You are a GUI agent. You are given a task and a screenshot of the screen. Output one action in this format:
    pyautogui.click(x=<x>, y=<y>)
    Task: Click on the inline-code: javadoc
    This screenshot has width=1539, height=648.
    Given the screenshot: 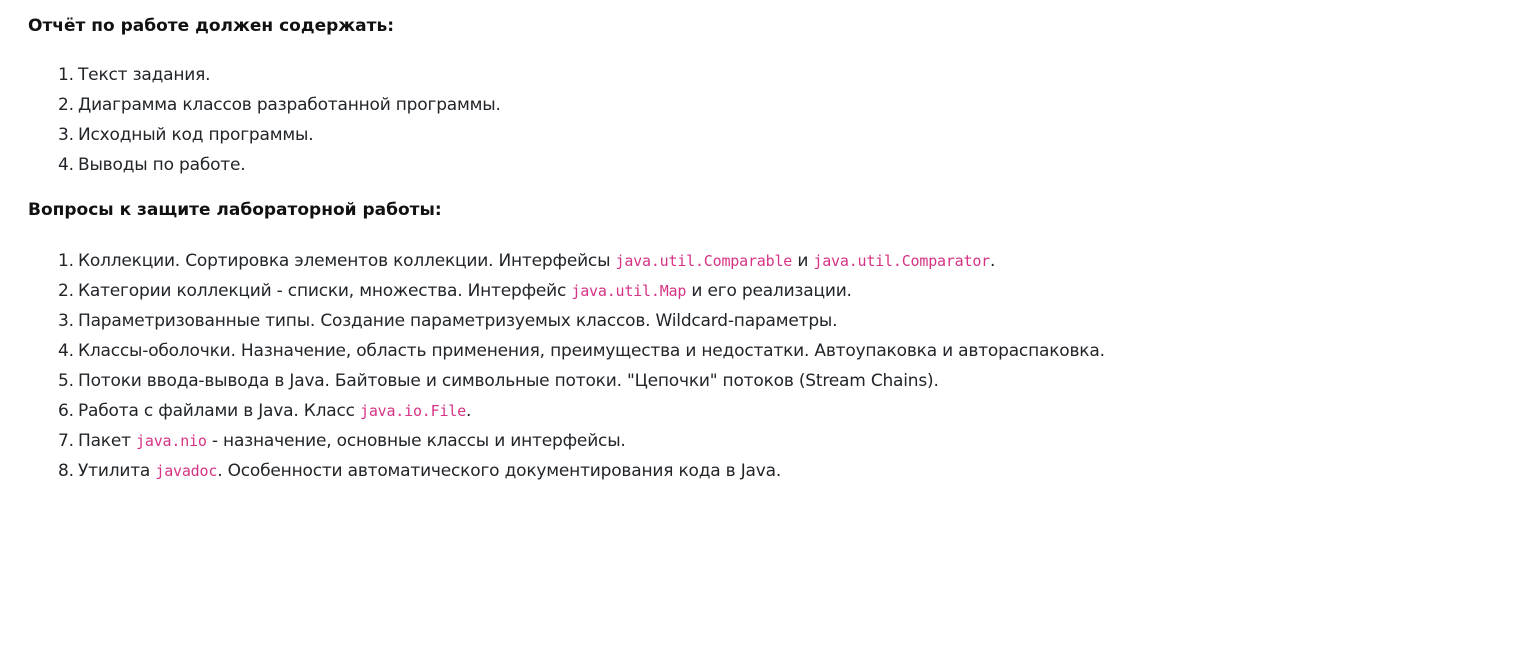 What is the action you would take?
    pyautogui.click(x=186, y=471)
    